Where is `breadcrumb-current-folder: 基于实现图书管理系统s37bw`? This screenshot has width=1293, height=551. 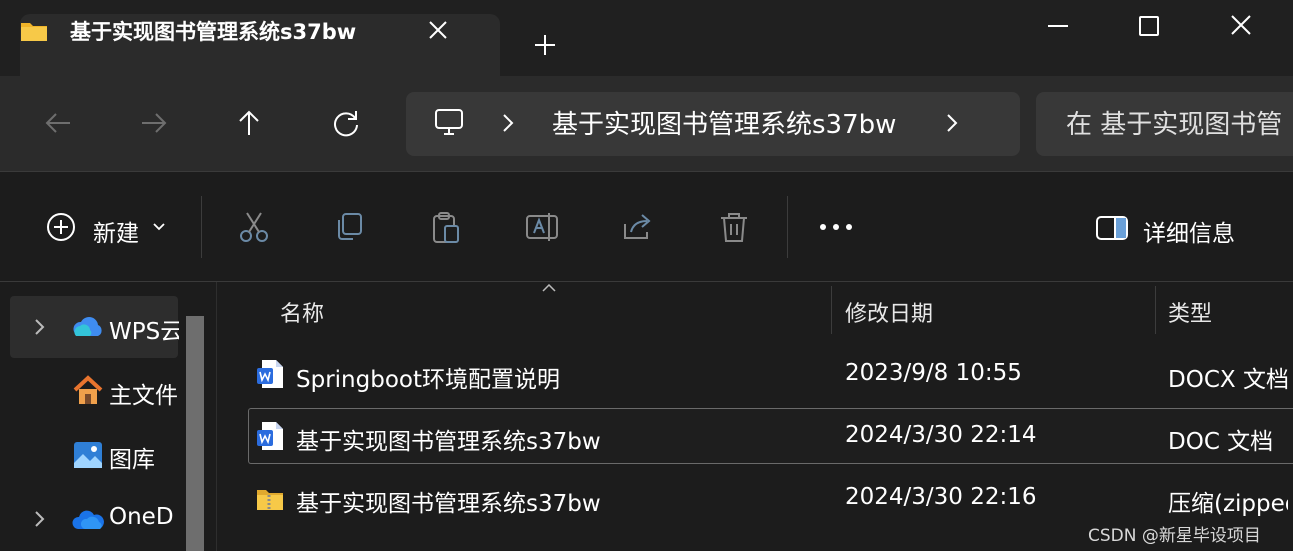 breadcrumb-current-folder: 基于实现图书管理系统s37bw is located at coordinates (724, 122).